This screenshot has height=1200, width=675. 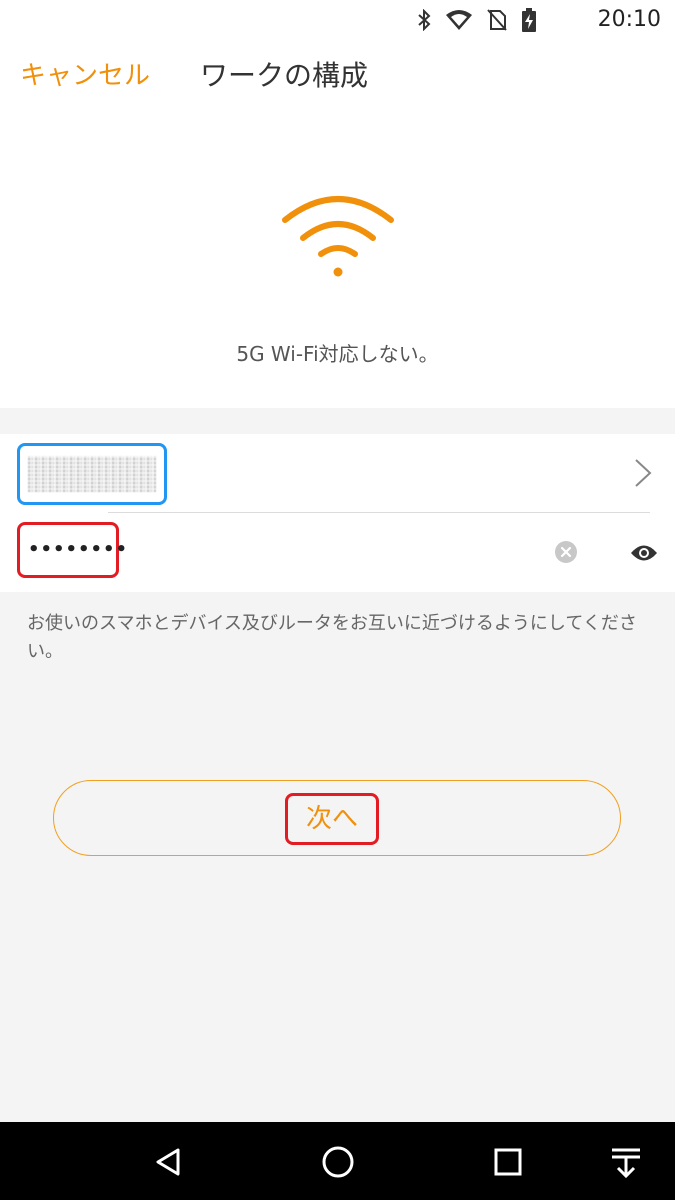 I want to click on wifi-signal-icon, so click(x=459, y=20).